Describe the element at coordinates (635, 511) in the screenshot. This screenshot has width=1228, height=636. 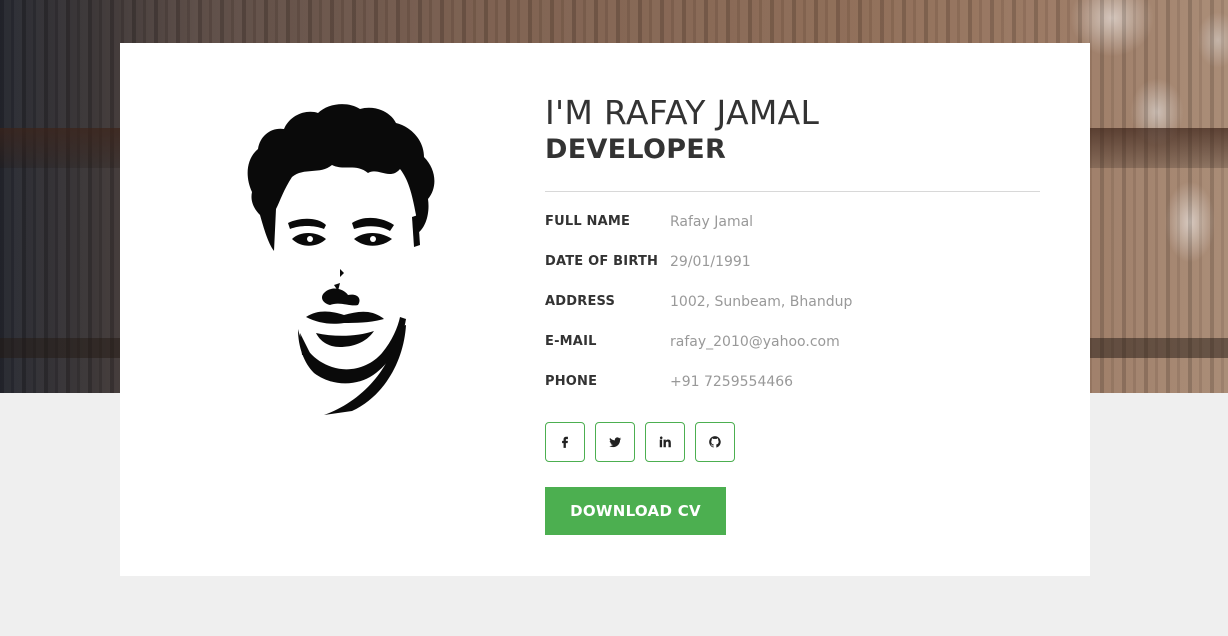
I see `download-cv-button: DOWNLOAD CV` at that location.